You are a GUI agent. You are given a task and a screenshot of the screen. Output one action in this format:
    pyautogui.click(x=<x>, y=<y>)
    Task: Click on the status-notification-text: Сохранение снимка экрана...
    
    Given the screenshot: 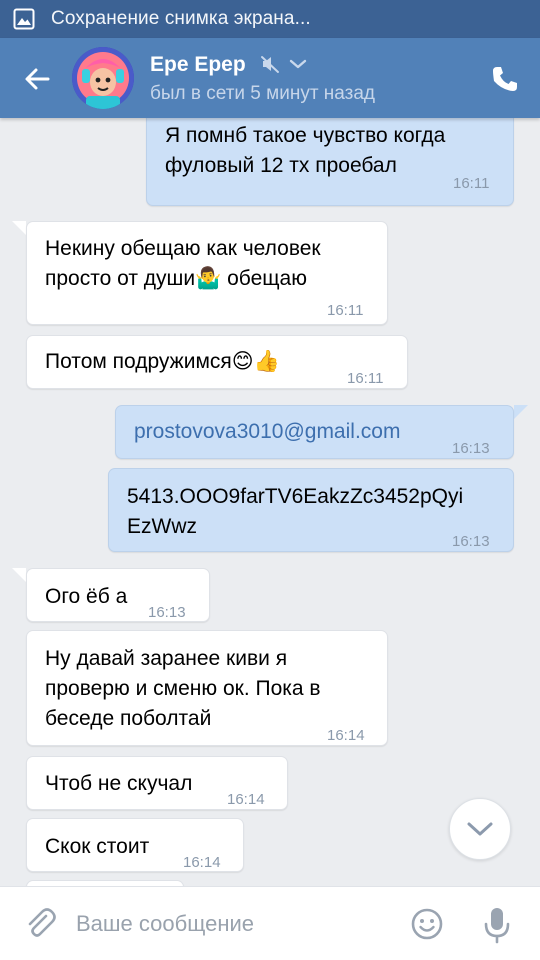 What is the action you would take?
    pyautogui.click(x=181, y=18)
    